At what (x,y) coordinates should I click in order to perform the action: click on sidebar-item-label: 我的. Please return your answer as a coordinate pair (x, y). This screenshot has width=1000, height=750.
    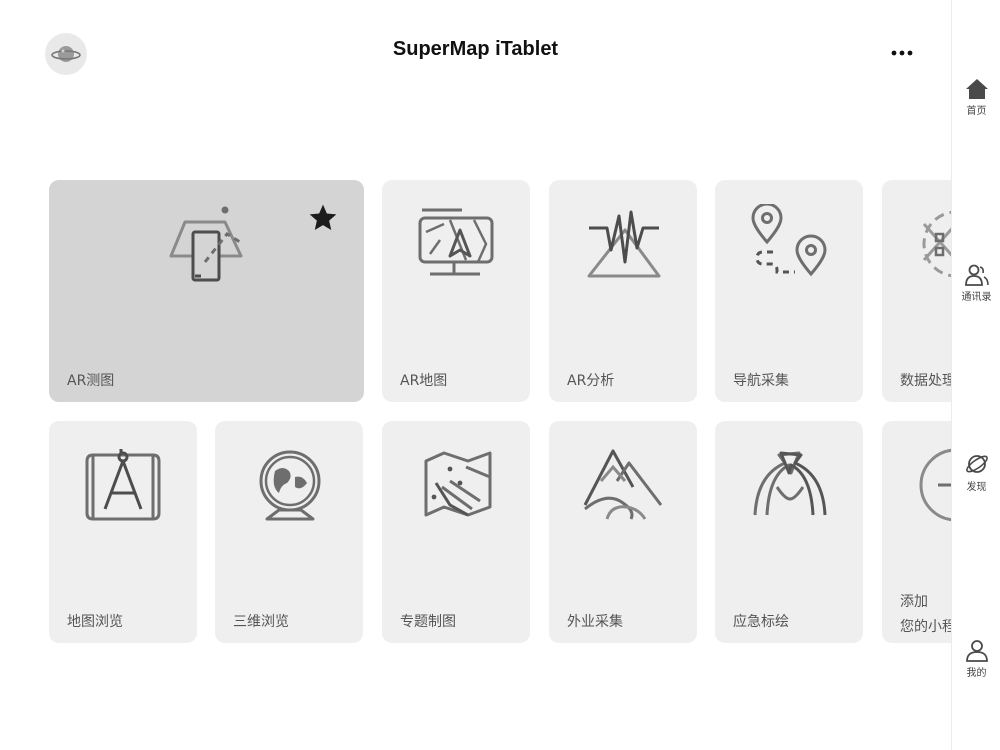
    Looking at the image, I should click on (976, 673).